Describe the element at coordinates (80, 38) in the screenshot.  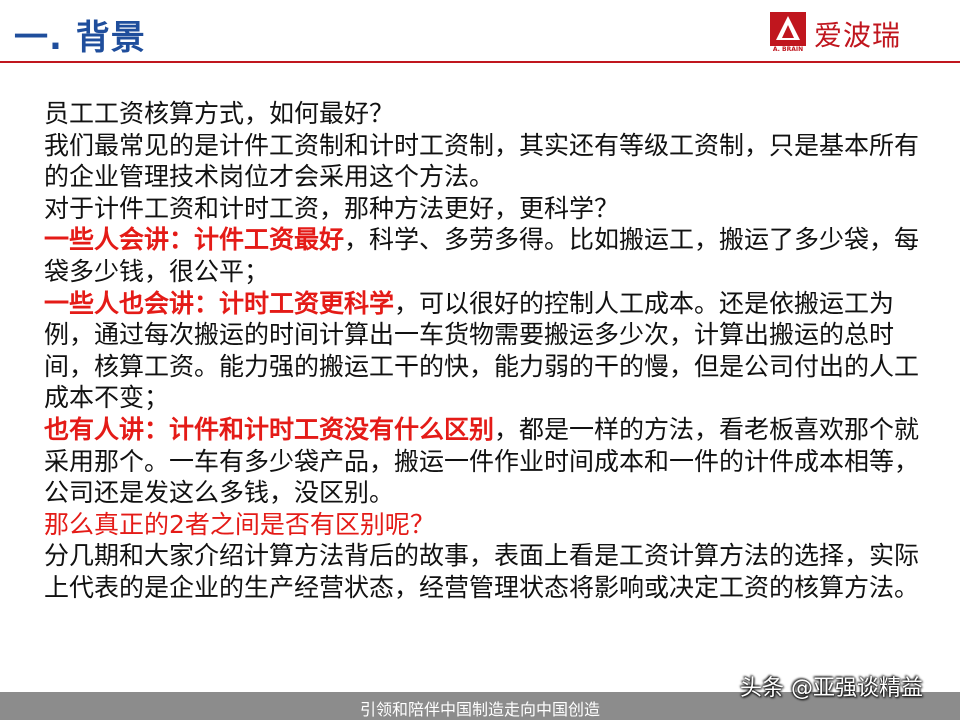
I see `slide-title: 一. 背景` at that location.